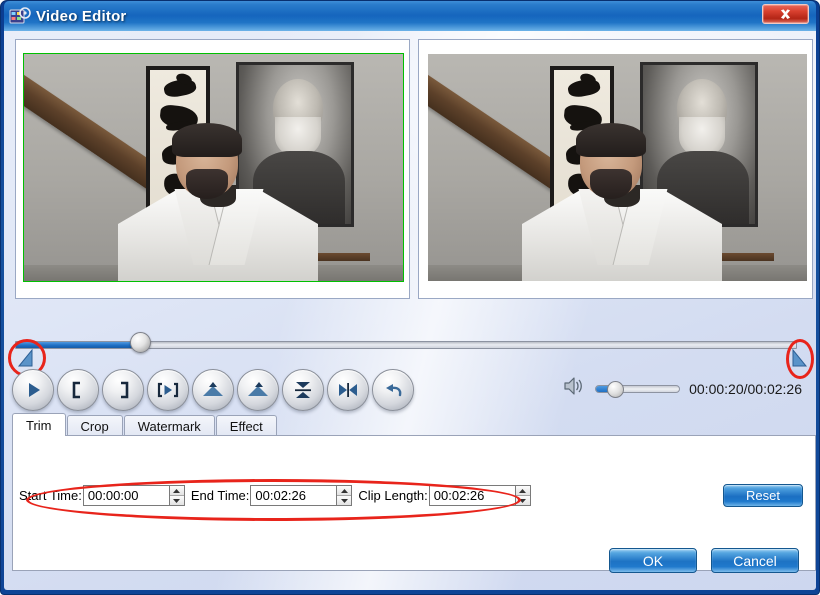  What do you see at coordinates (471, 495) in the screenshot?
I see `clip-length-input: 00:02:26` at bounding box center [471, 495].